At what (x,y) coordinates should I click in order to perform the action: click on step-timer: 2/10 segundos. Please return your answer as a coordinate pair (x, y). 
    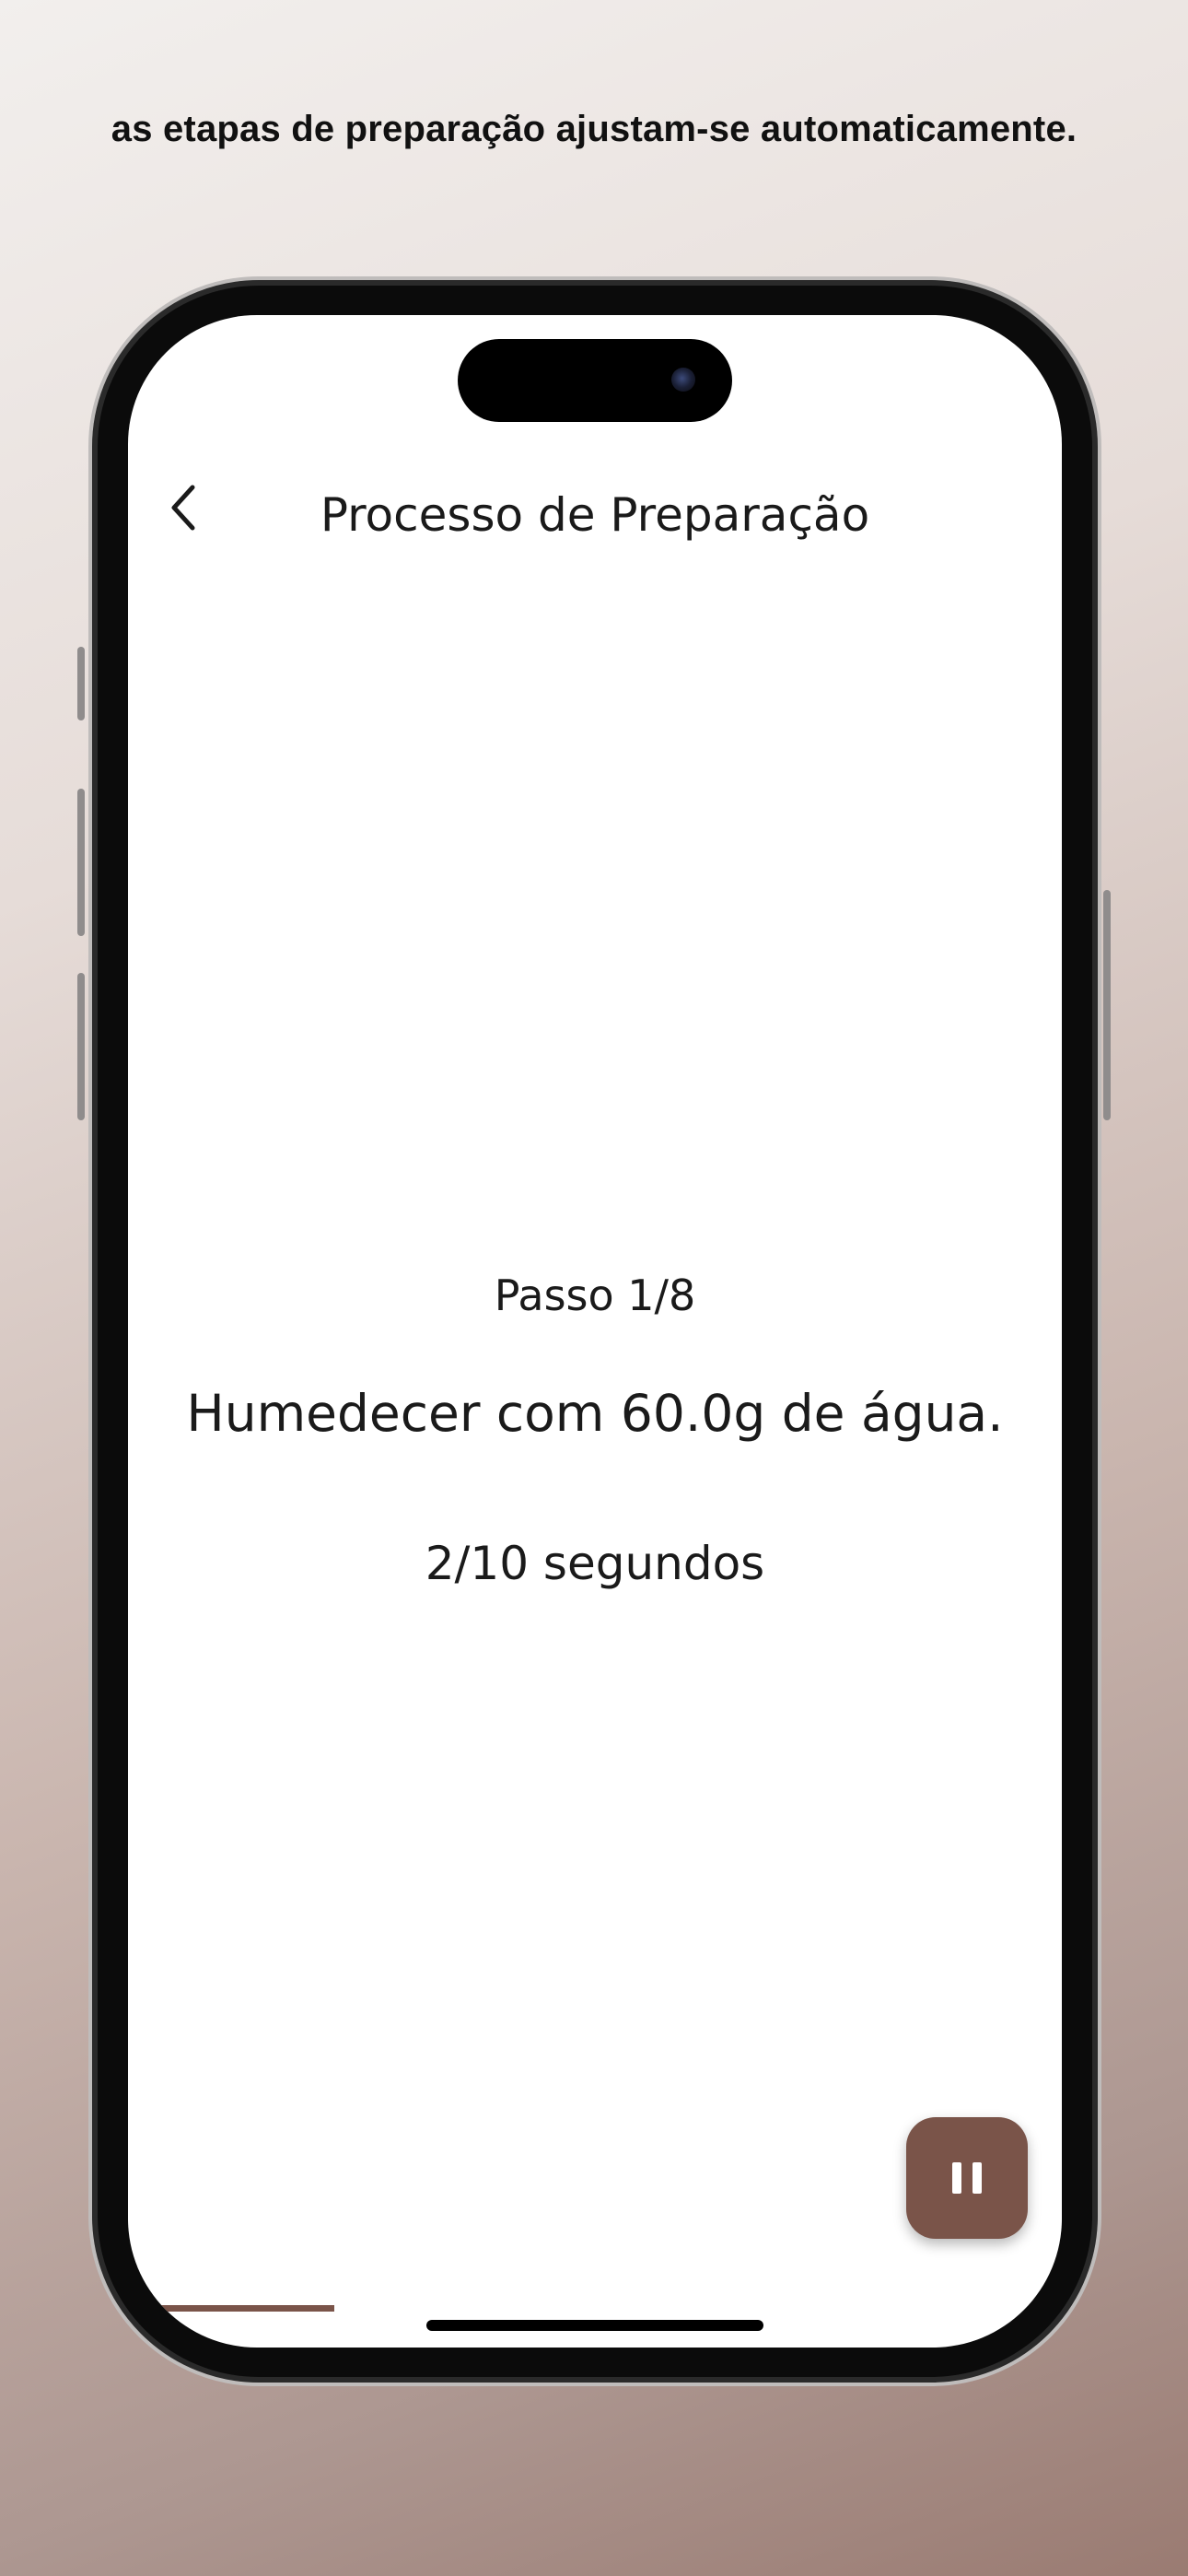
    Looking at the image, I should click on (595, 1563).